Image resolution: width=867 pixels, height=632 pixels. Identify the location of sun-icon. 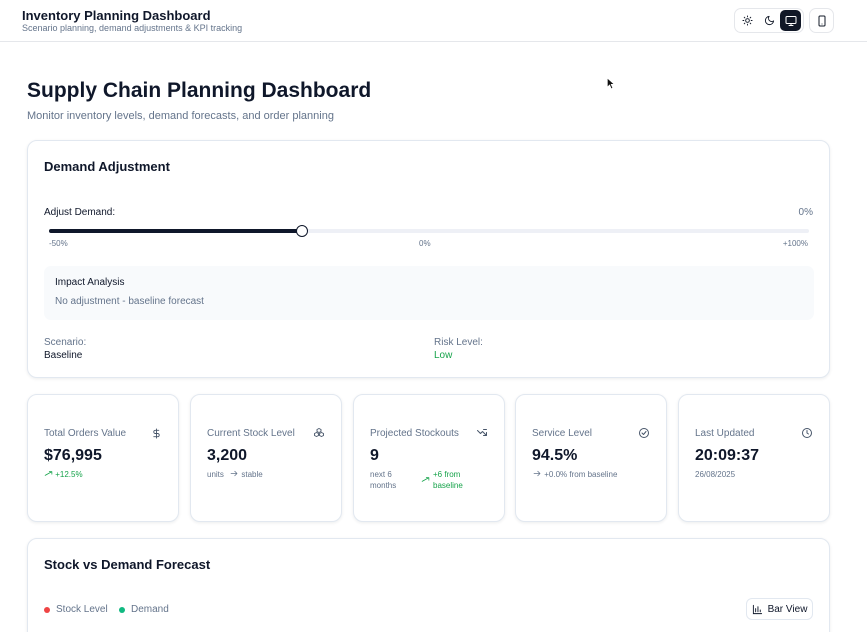
(747, 20).